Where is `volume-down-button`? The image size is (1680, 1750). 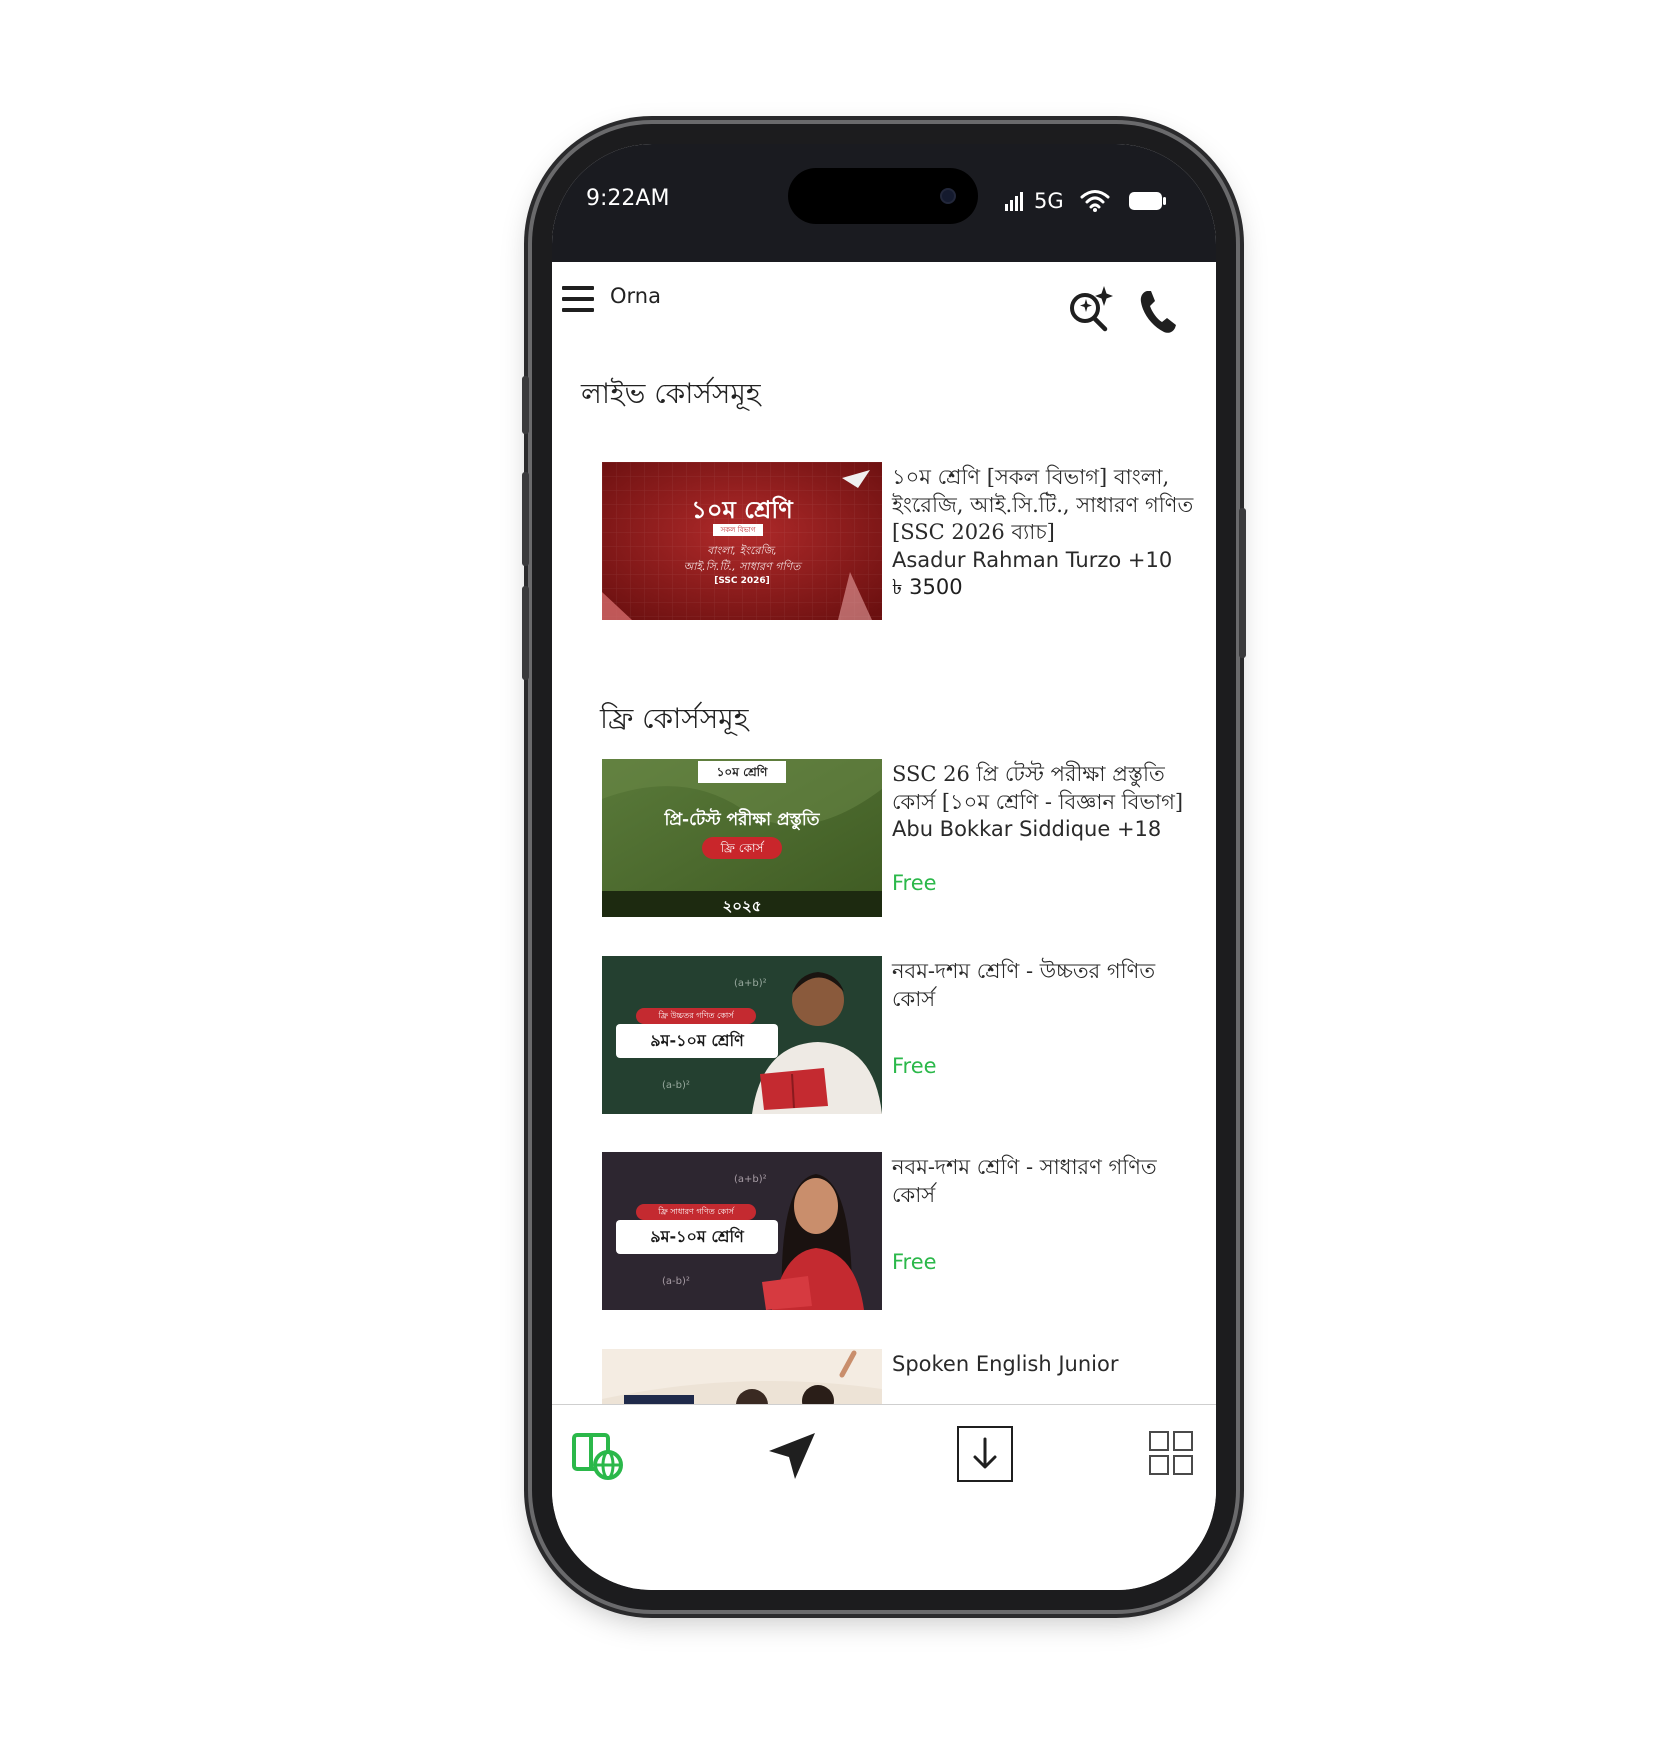
volume-down-button is located at coordinates (525, 633).